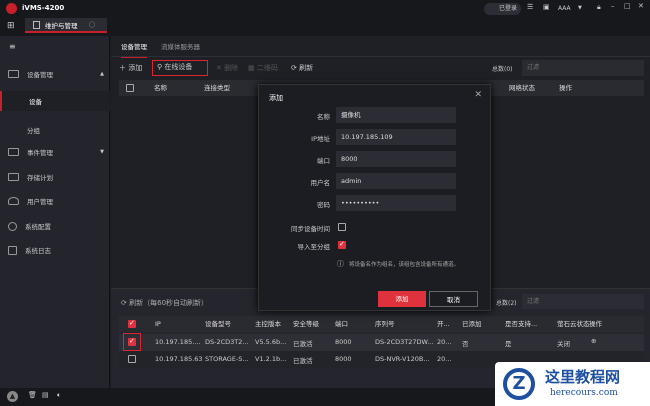  Describe the element at coordinates (396, 181) in the screenshot. I see `field-input: admin` at that location.